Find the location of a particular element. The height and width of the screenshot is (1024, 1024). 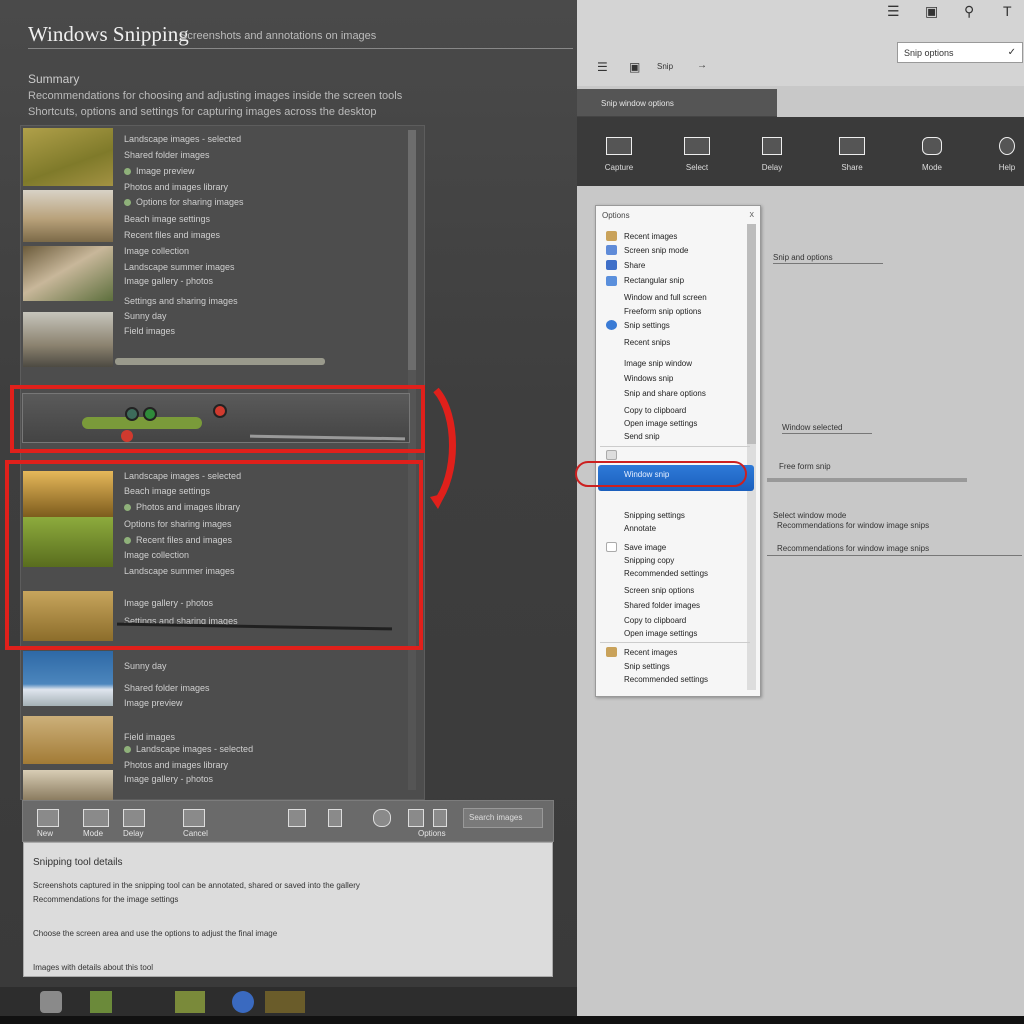

help-button: Help is located at coordinates (1000, 154).